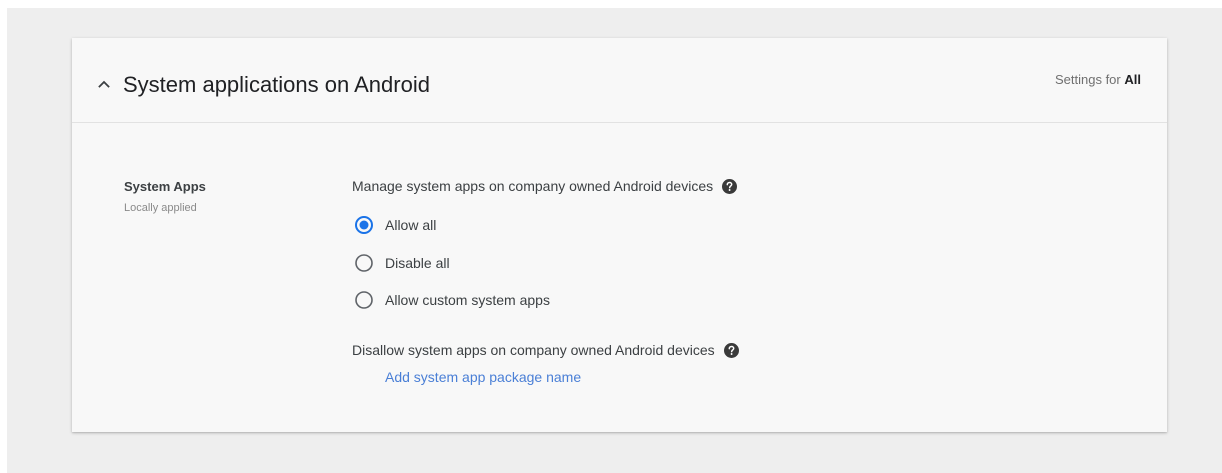 The width and height of the screenshot is (1222, 473). Describe the element at coordinates (417, 263) in the screenshot. I see `radio-label: Disable all` at that location.